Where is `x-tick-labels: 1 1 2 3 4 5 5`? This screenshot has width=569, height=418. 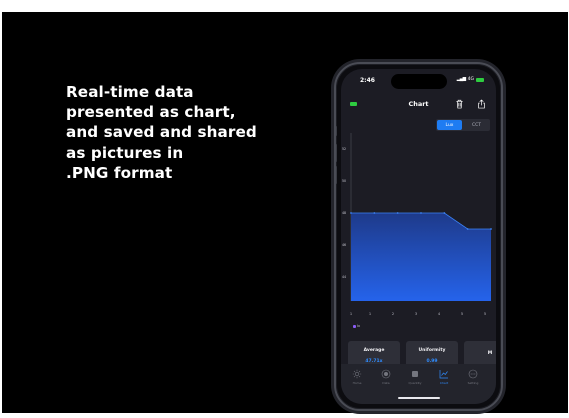
x-tick-labels: 1 1 2 3 4 5 5 is located at coordinates (418, 314).